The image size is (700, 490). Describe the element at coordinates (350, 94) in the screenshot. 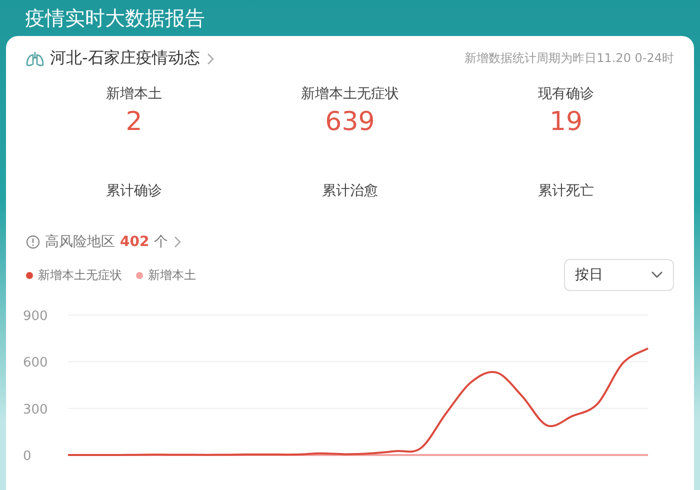

I see `stat-label: 新增本土无症状` at that location.